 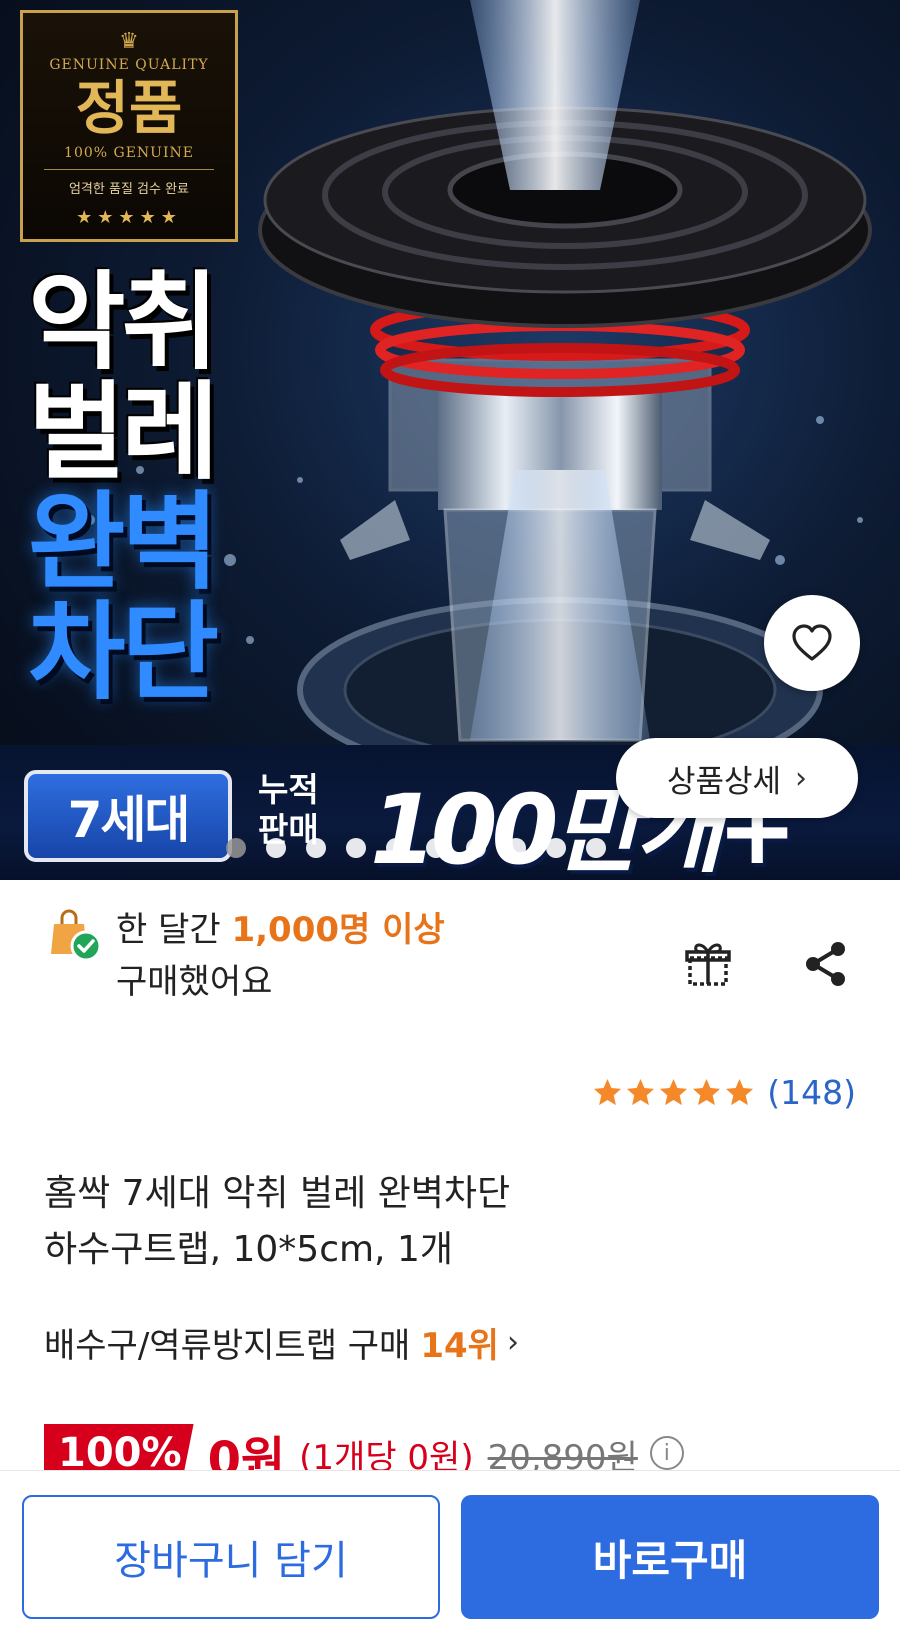 What do you see at coordinates (129, 108) in the screenshot?
I see `badge-main-text: 정품` at bounding box center [129, 108].